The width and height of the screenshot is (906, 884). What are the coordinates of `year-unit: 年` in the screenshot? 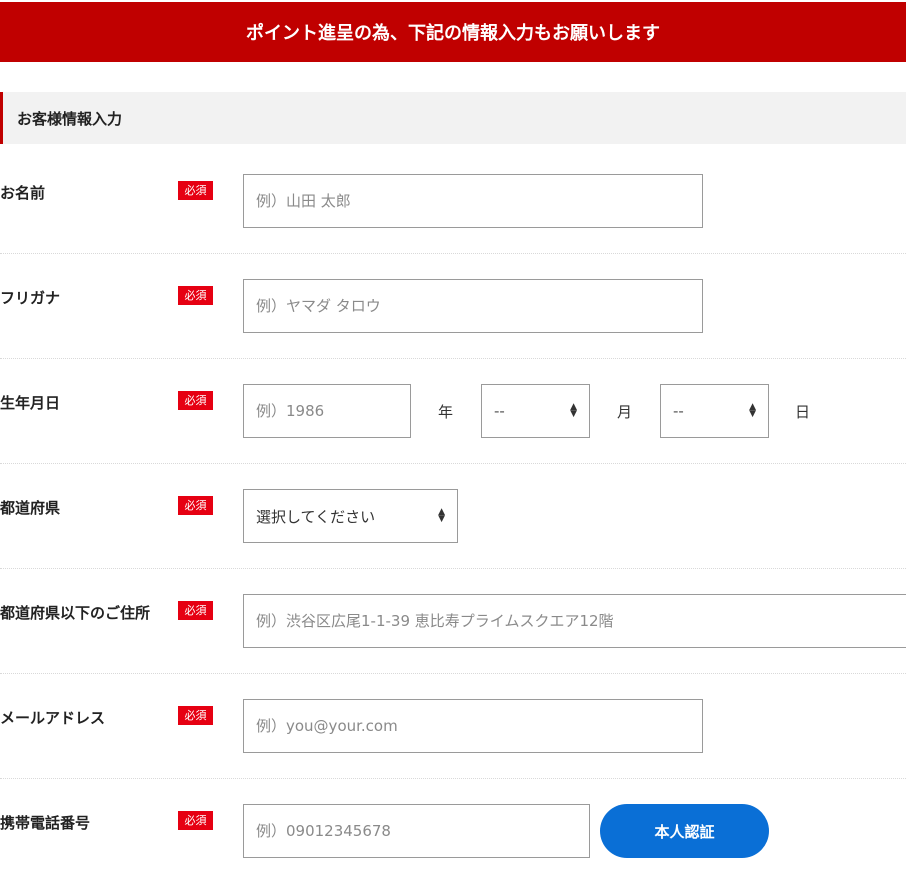 It's located at (446, 412).